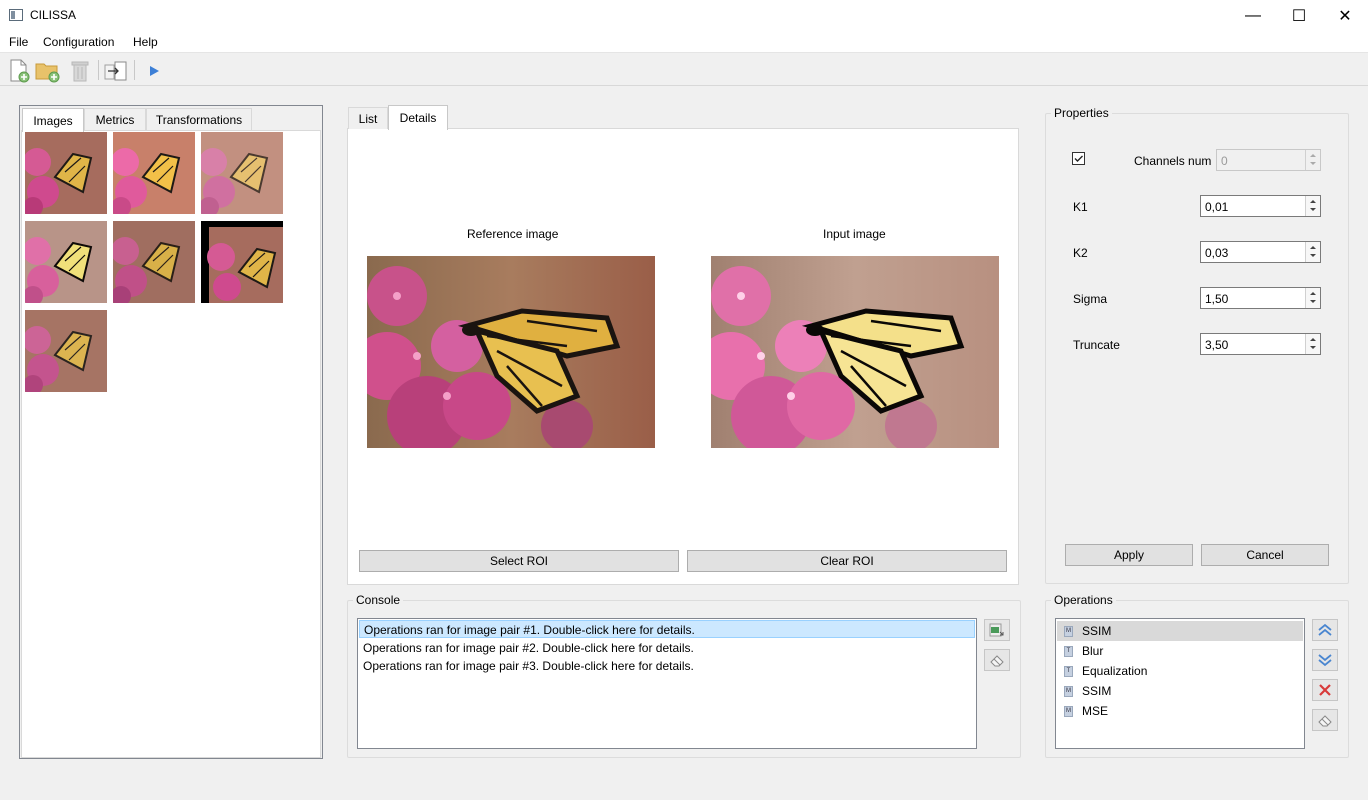  I want to click on channels-spinbox: 0, so click(1268, 160).